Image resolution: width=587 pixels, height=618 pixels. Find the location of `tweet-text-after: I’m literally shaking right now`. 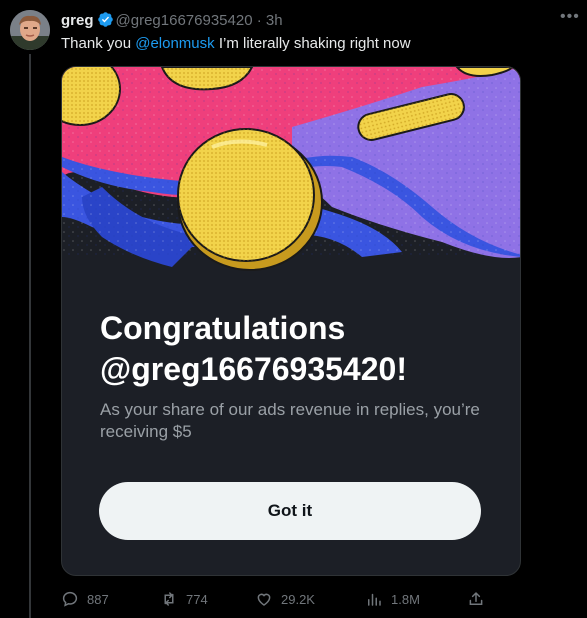

tweet-text-after: I’m literally shaking right now is located at coordinates (312, 43).